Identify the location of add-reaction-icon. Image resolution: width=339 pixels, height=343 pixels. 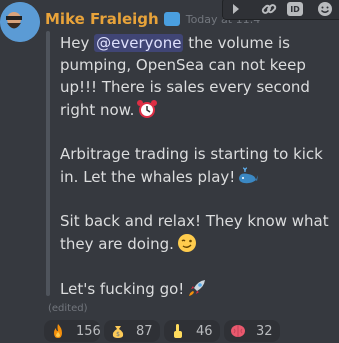
(325, 9).